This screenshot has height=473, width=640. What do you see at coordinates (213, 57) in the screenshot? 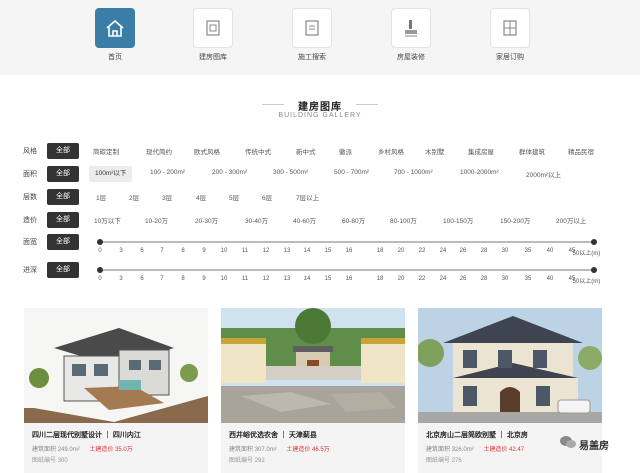
I see `nav-label: 建房图库` at bounding box center [213, 57].